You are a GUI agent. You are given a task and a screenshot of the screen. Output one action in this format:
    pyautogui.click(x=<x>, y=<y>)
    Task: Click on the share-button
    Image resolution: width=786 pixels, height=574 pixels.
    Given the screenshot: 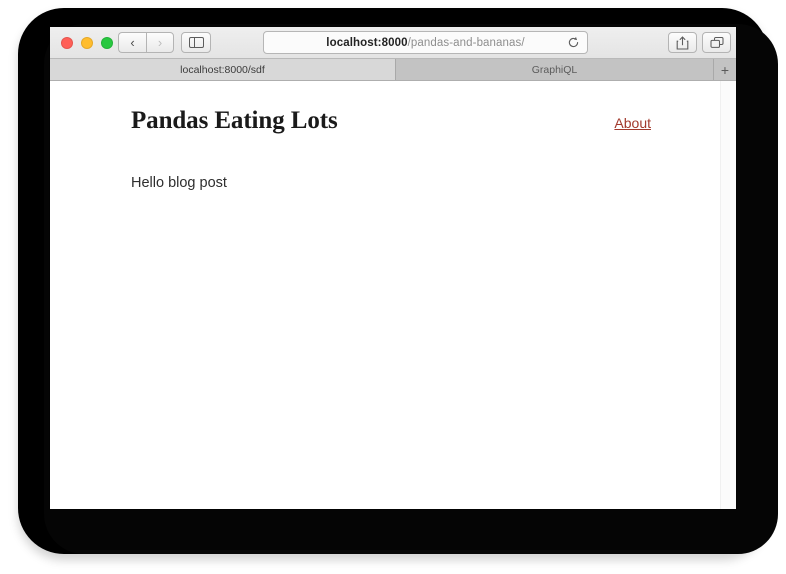 What is the action you would take?
    pyautogui.click(x=682, y=42)
    